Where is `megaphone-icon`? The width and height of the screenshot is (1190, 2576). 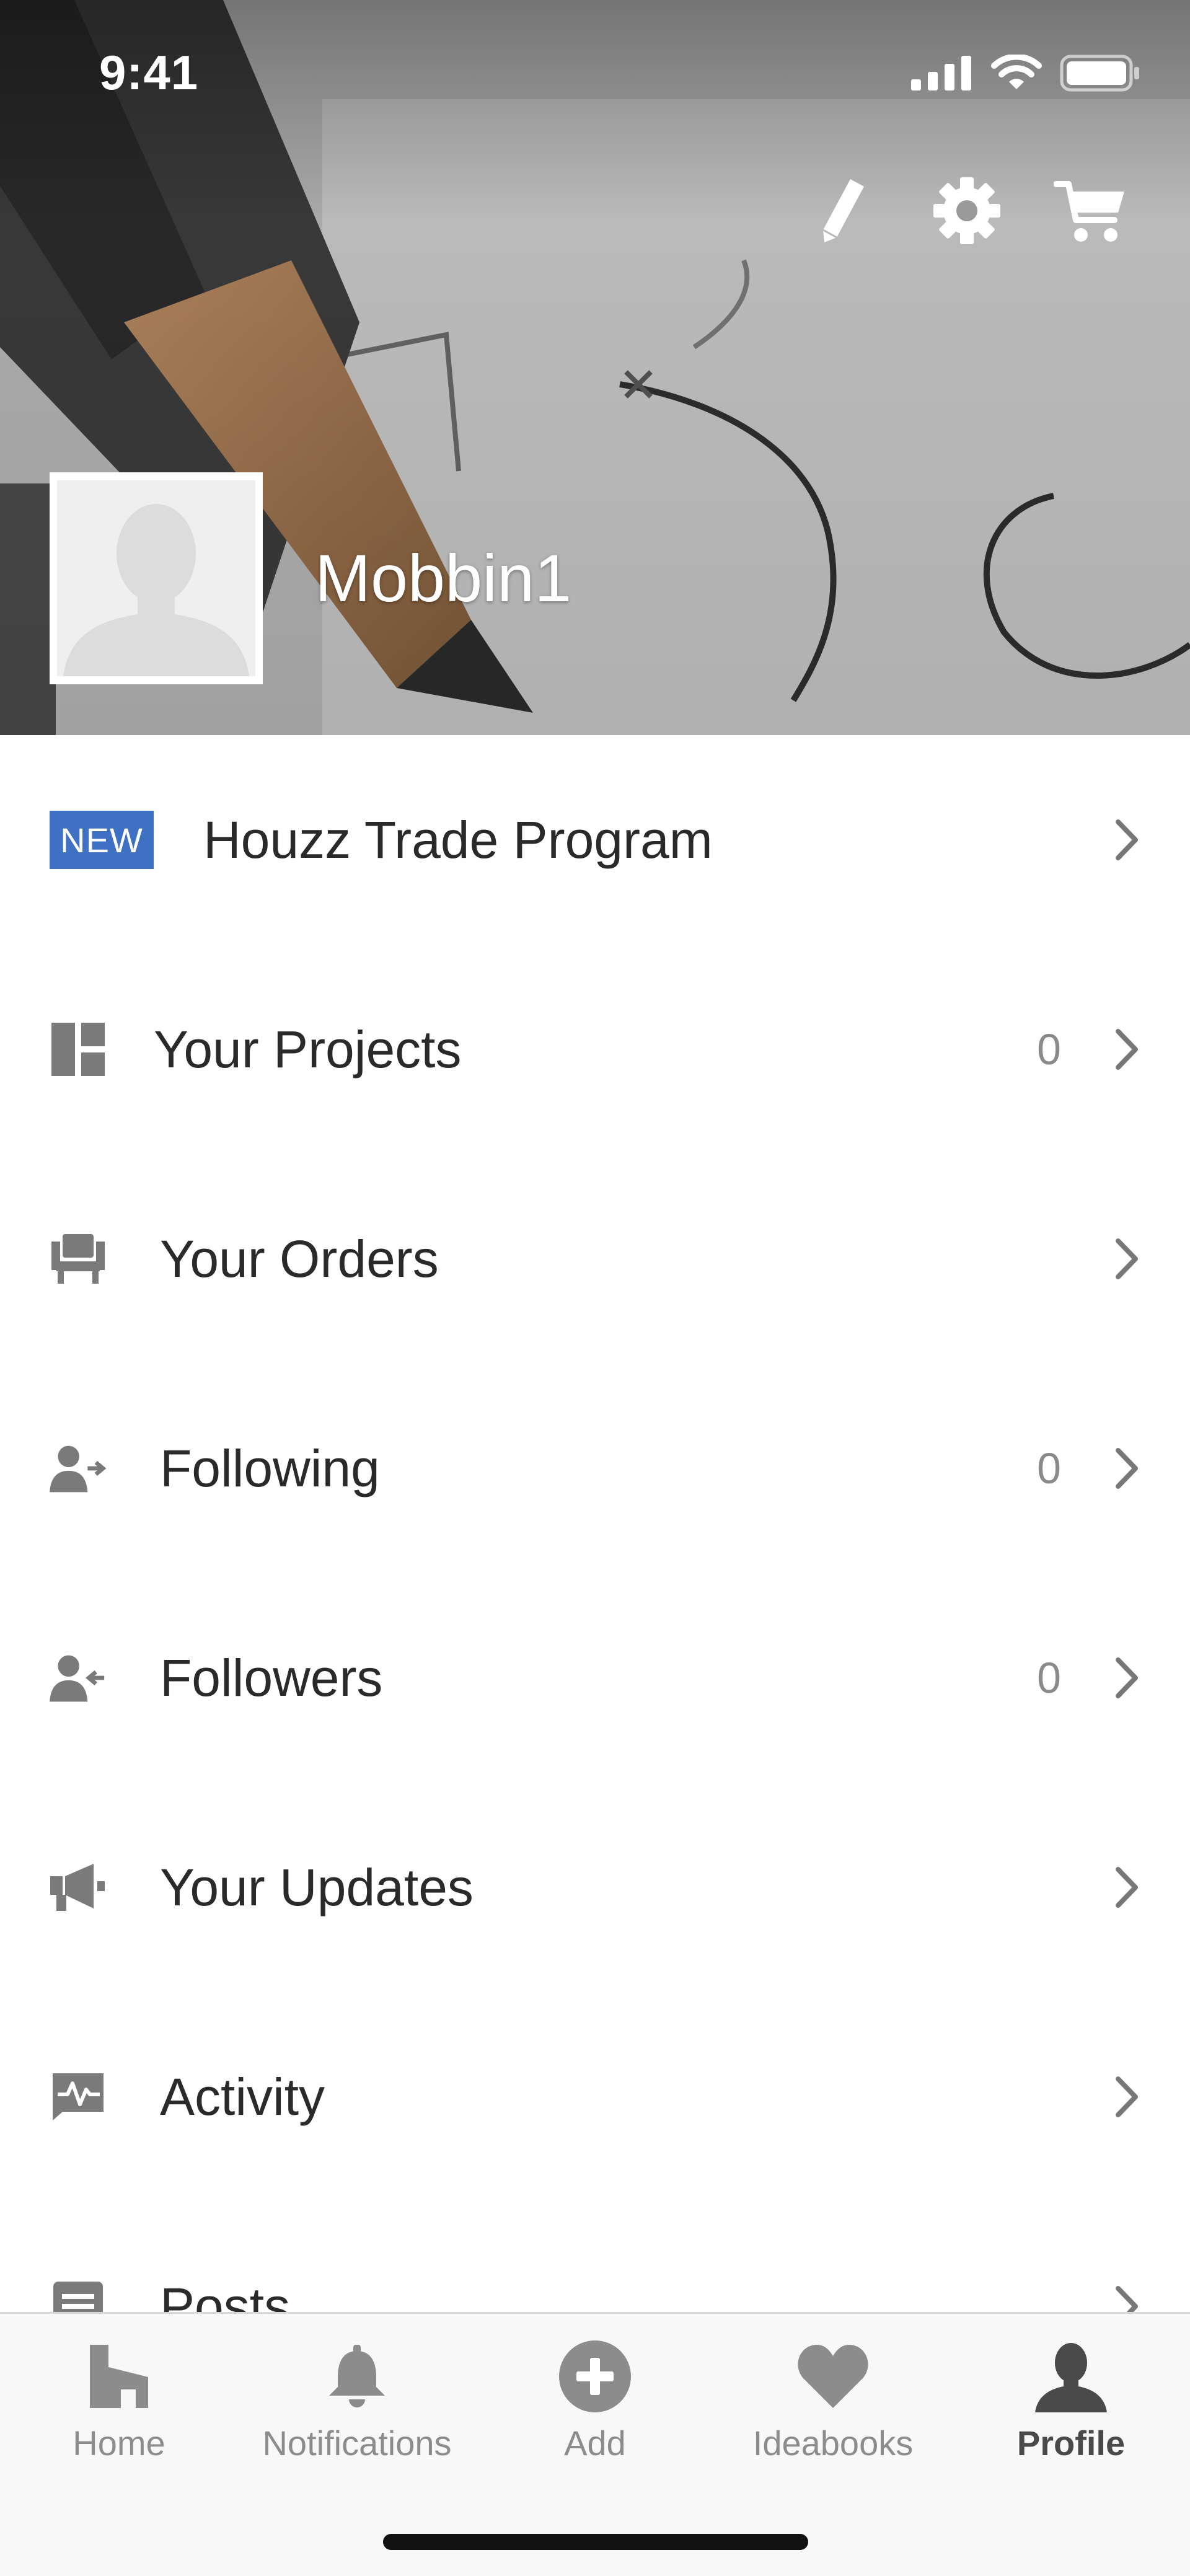
megaphone-icon is located at coordinates (78, 1887).